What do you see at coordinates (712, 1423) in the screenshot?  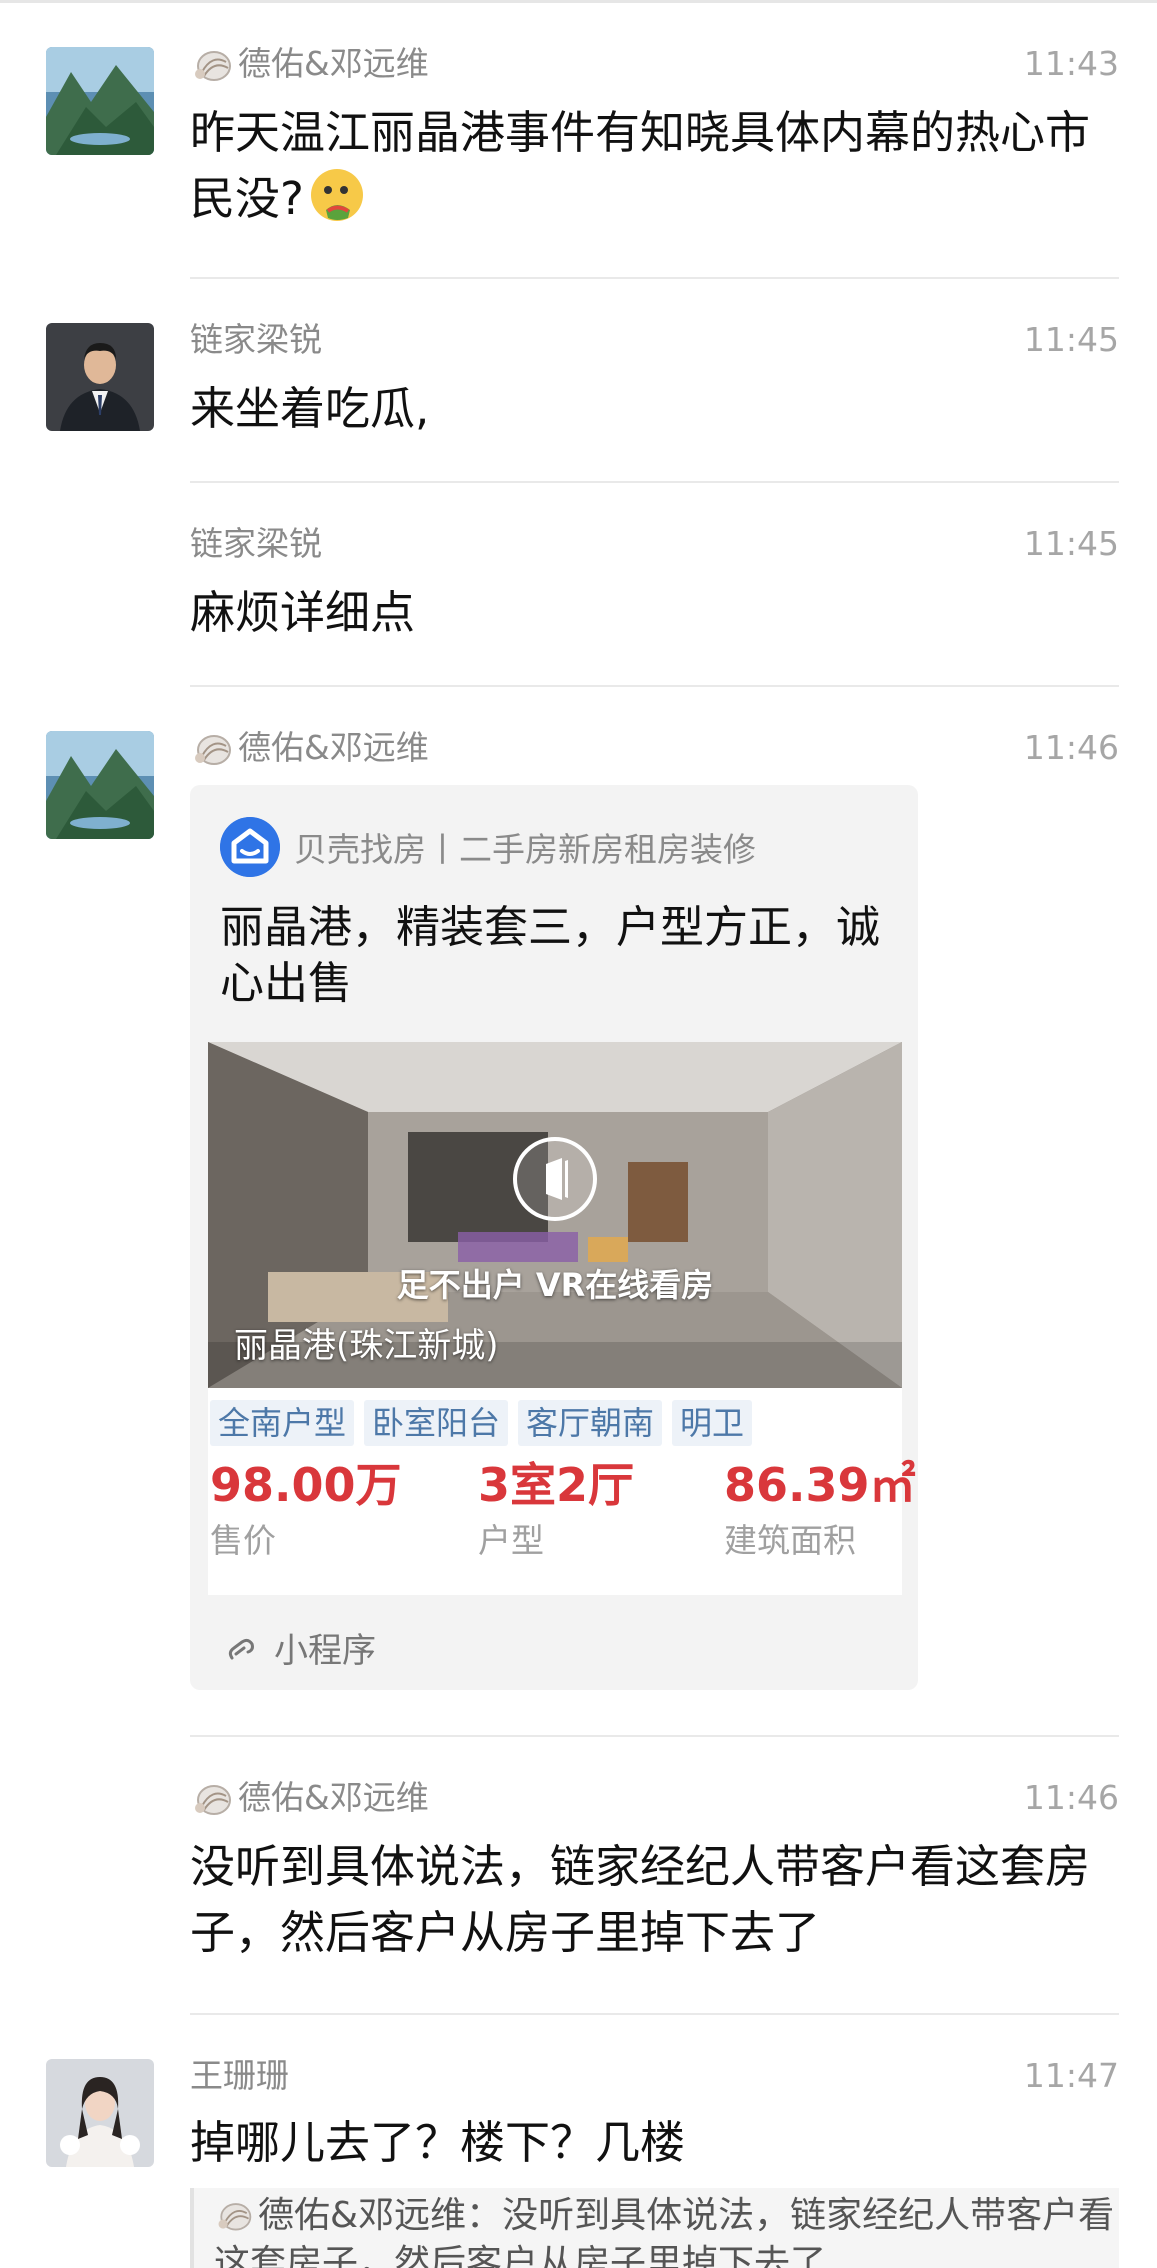 I see `feature-tag: 明卫` at bounding box center [712, 1423].